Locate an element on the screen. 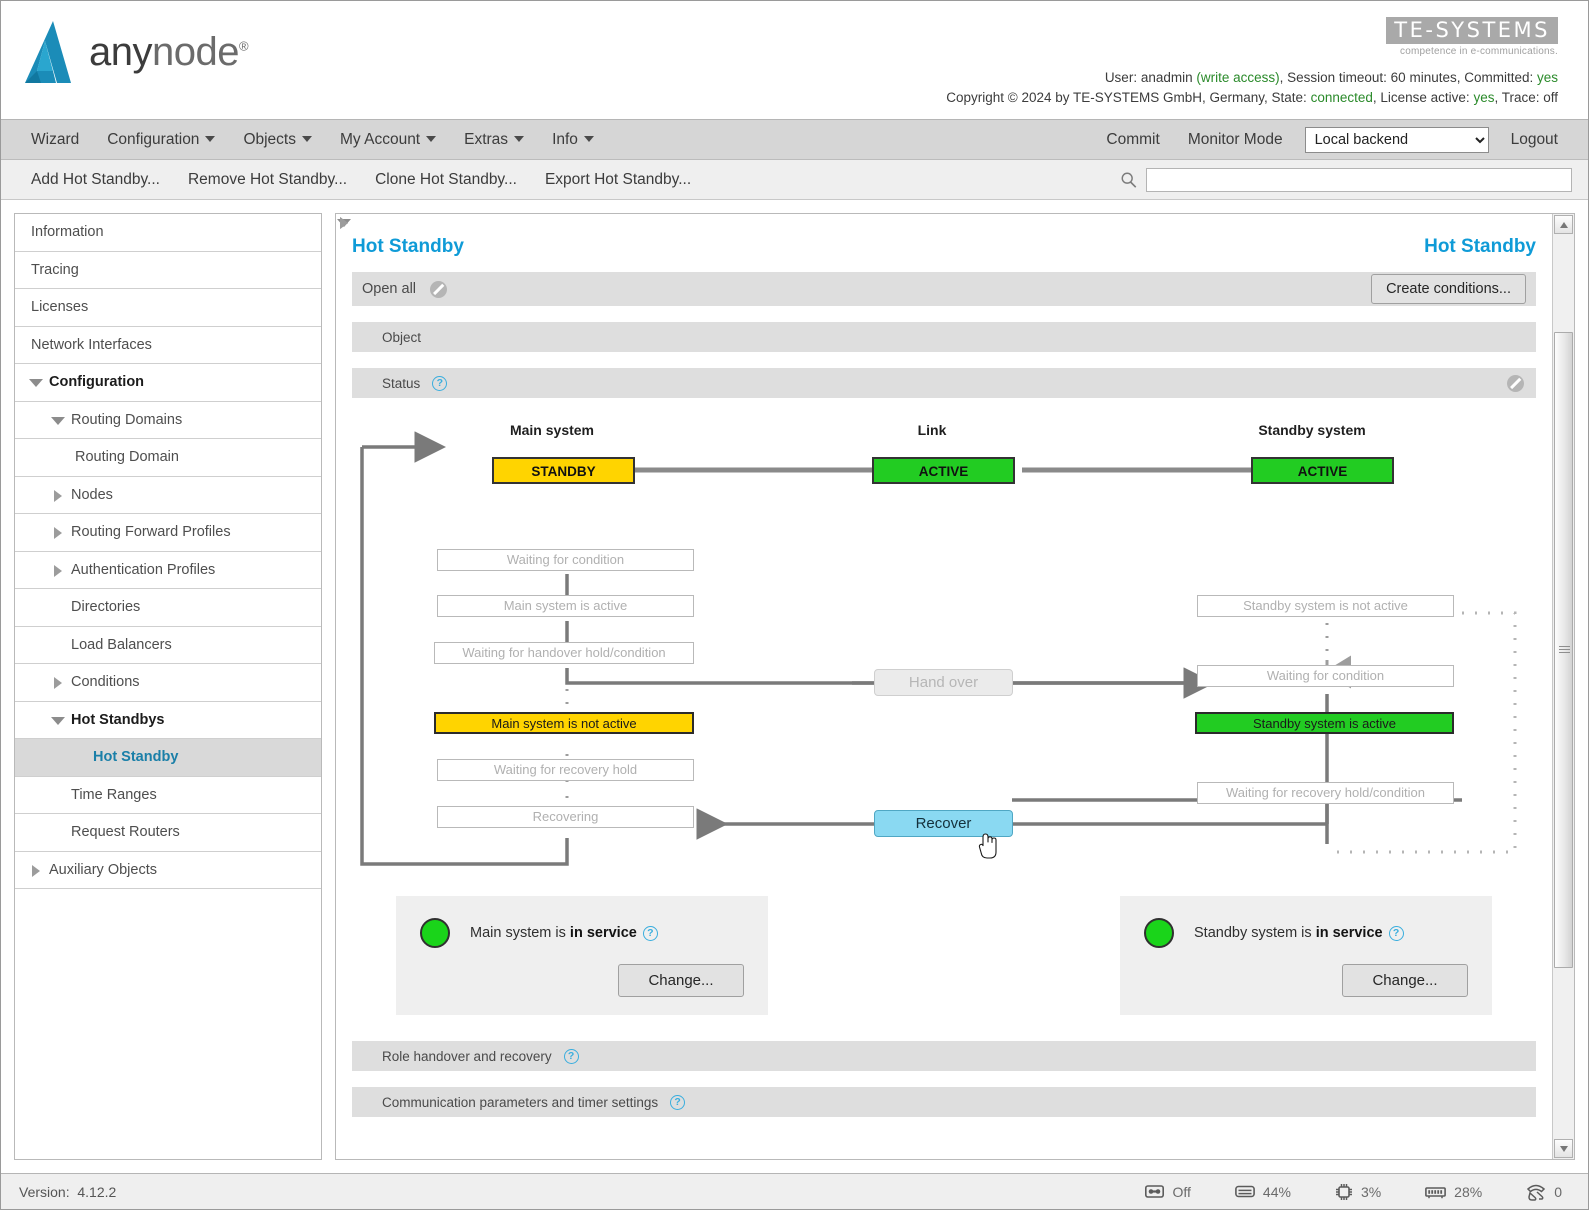  section-object: Object is located at coordinates (944, 337).